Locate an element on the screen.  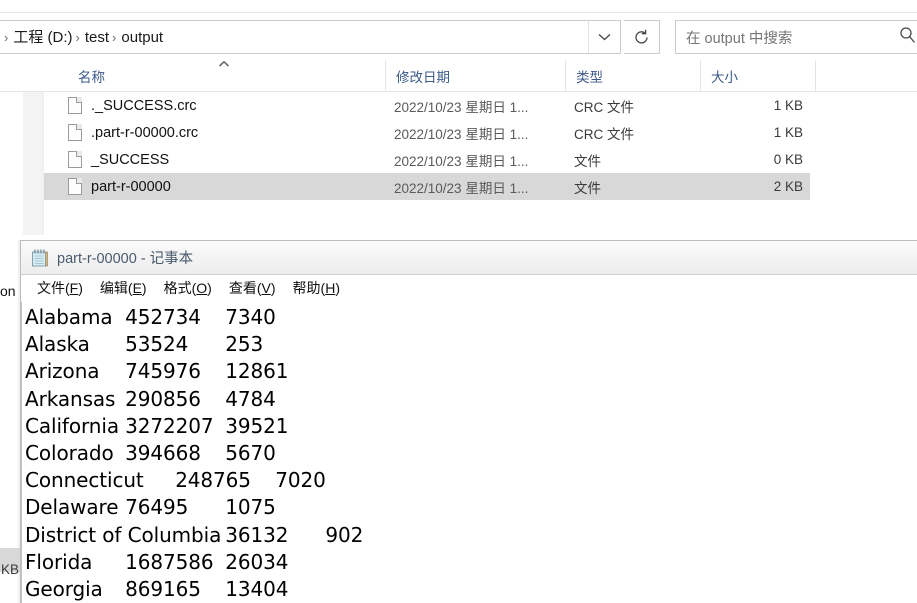
table-row-selected: part-r-00000 2022/10/23 星期日 1... 文件 2 KB is located at coordinates (458, 186).